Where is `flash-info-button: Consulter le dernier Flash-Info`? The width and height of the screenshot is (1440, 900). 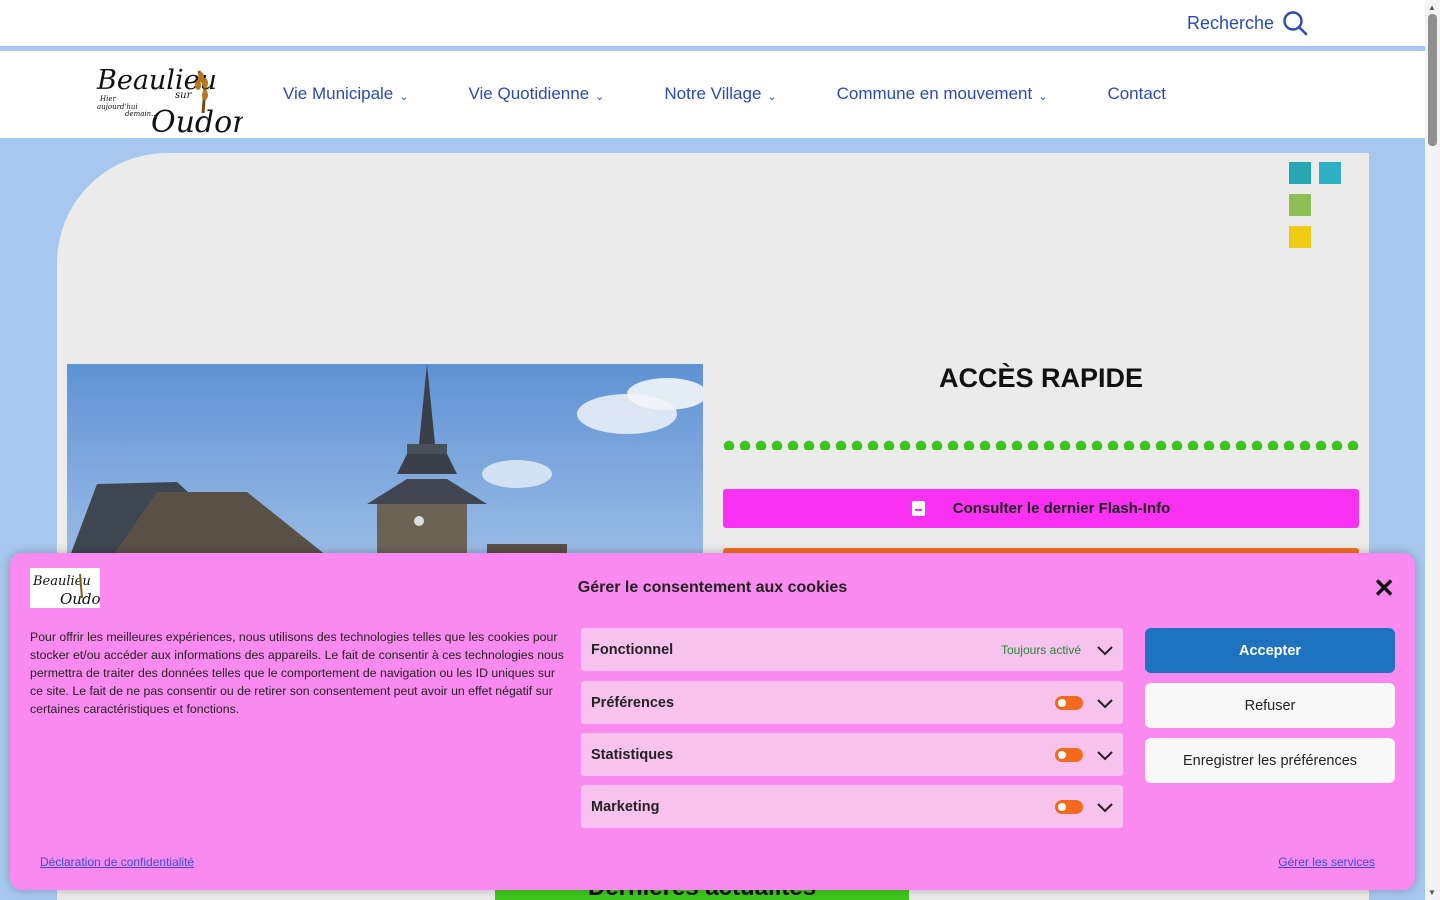 flash-info-button: Consulter le dernier Flash-Info is located at coordinates (1041, 508).